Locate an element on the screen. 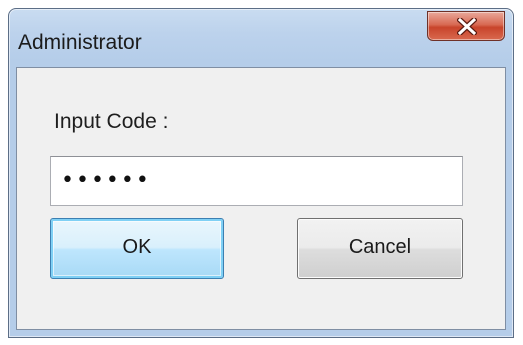 The height and width of the screenshot is (345, 523). code-input-field: •••••• is located at coordinates (256, 181).